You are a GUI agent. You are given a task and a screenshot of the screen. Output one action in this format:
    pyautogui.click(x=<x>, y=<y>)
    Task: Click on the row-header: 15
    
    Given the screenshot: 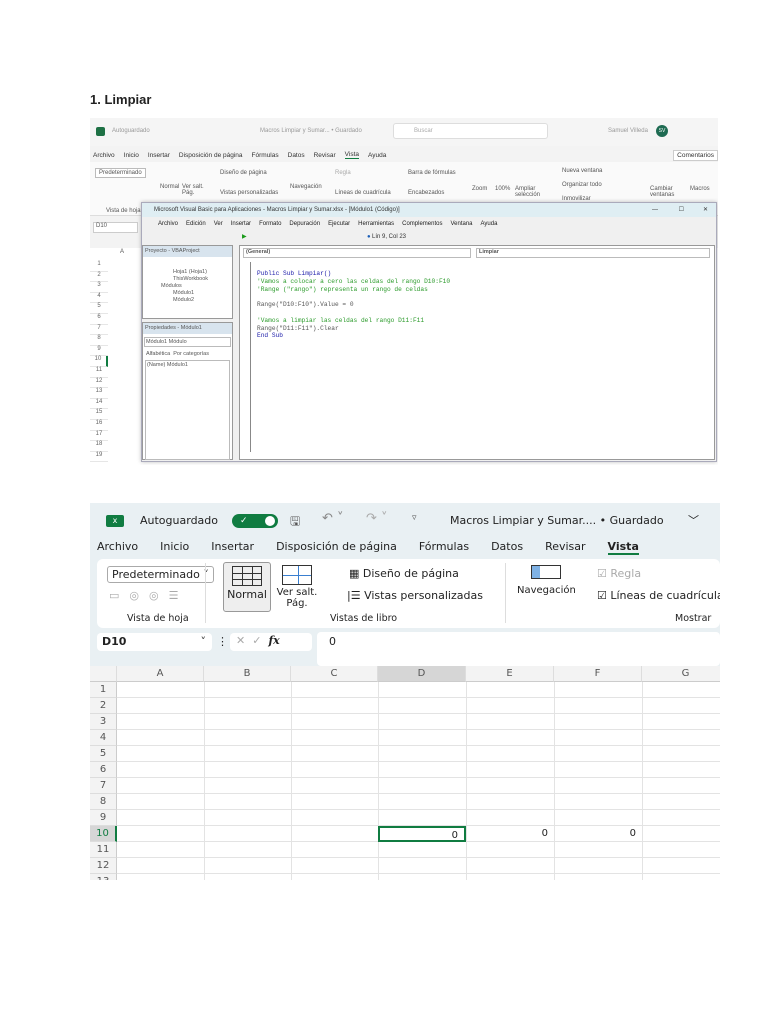 What is the action you would take?
    pyautogui.click(x=99, y=414)
    